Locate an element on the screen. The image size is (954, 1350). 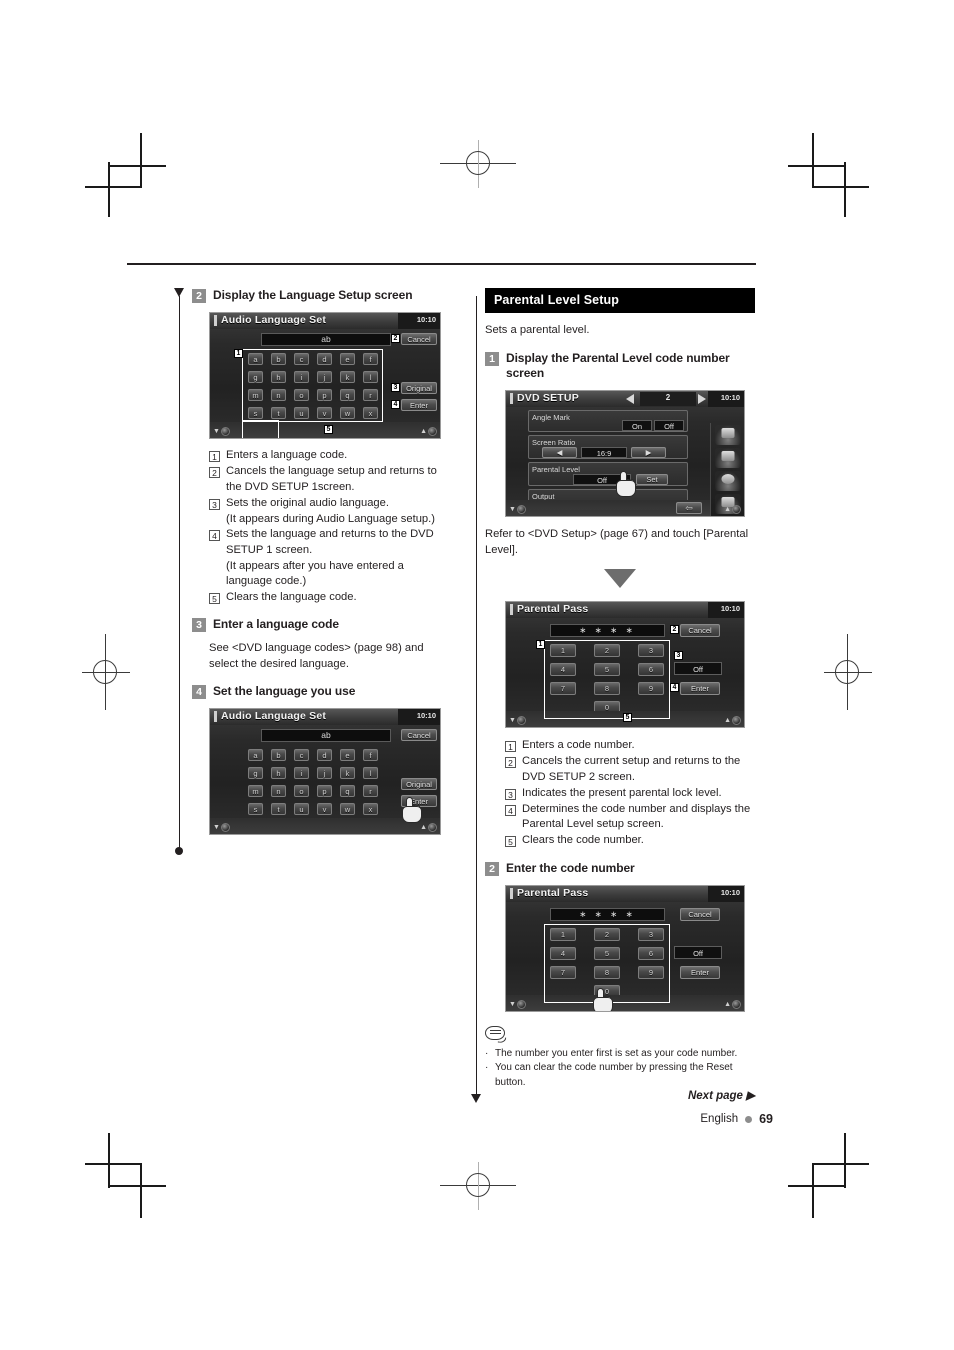
callout-text: Enters a code number. is located at coordinates (578, 745).